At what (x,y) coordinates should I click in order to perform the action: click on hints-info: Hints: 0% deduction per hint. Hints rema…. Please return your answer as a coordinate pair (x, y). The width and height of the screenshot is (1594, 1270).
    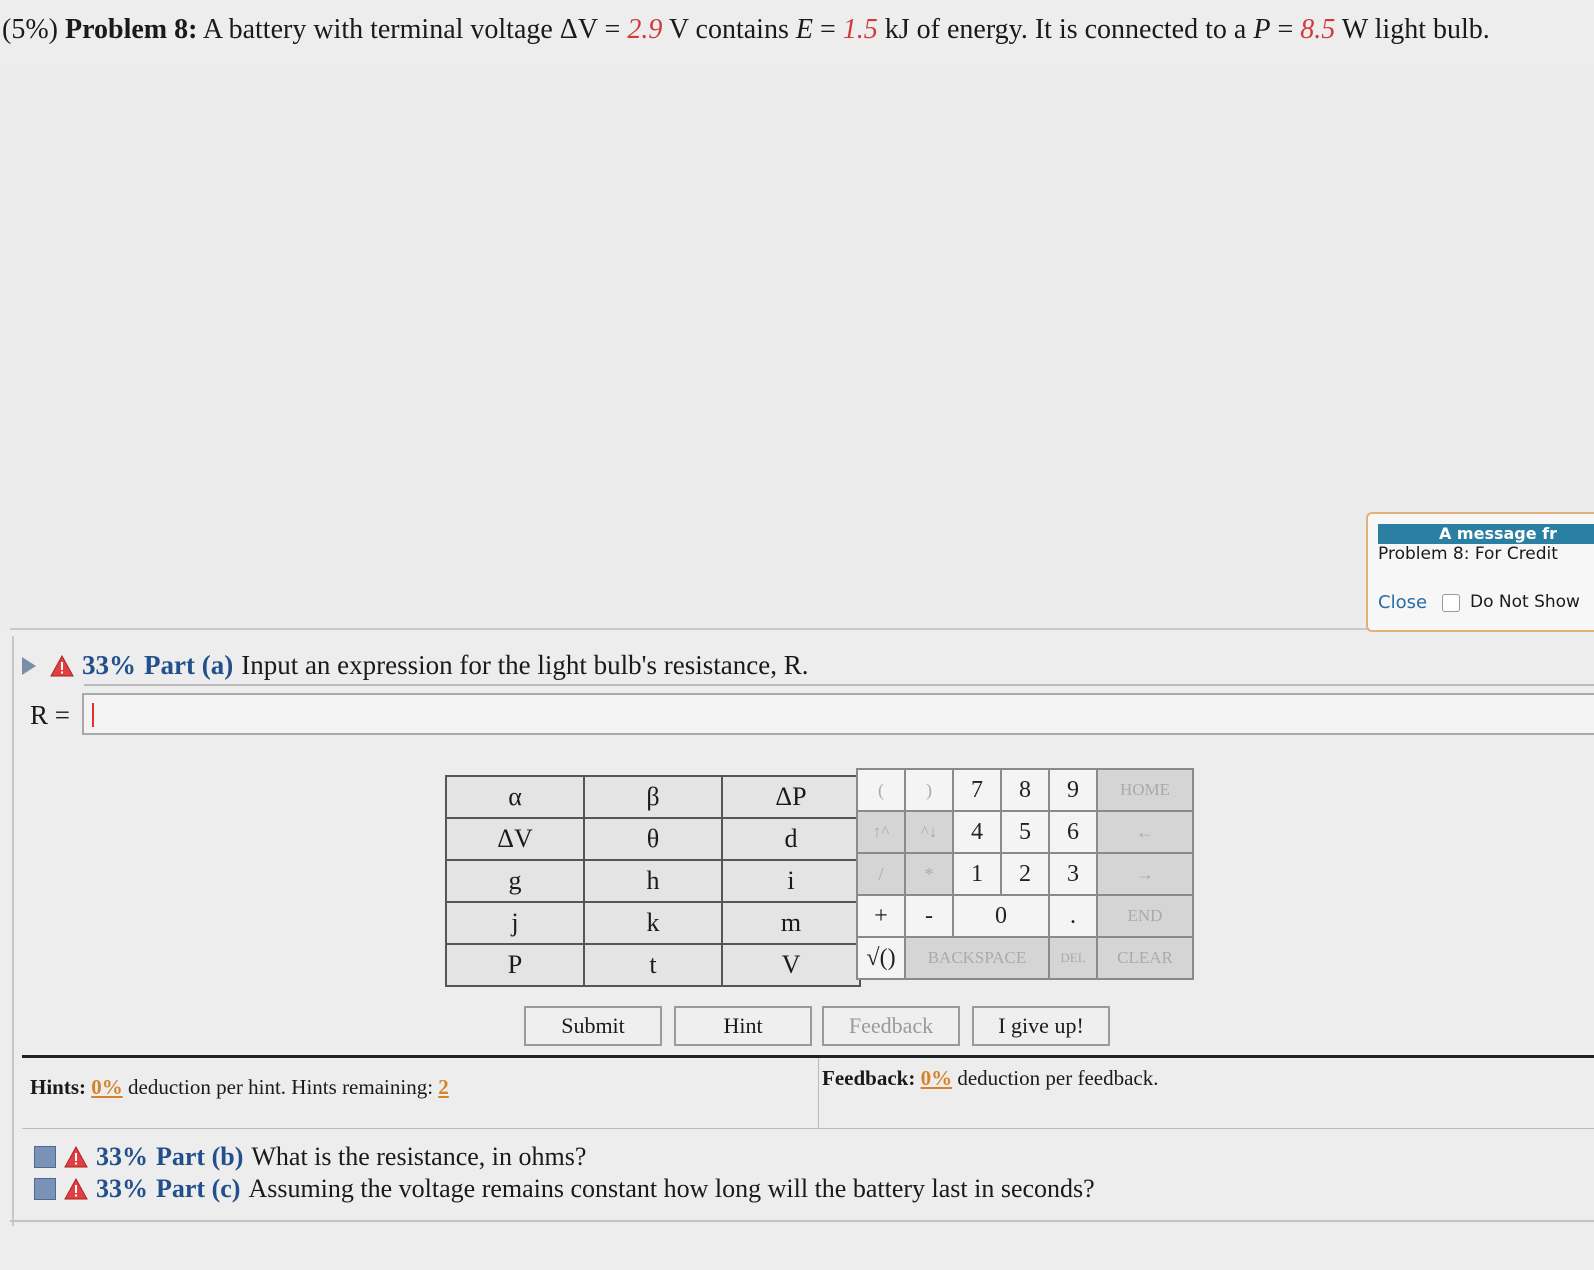
    Looking at the image, I should click on (239, 1087).